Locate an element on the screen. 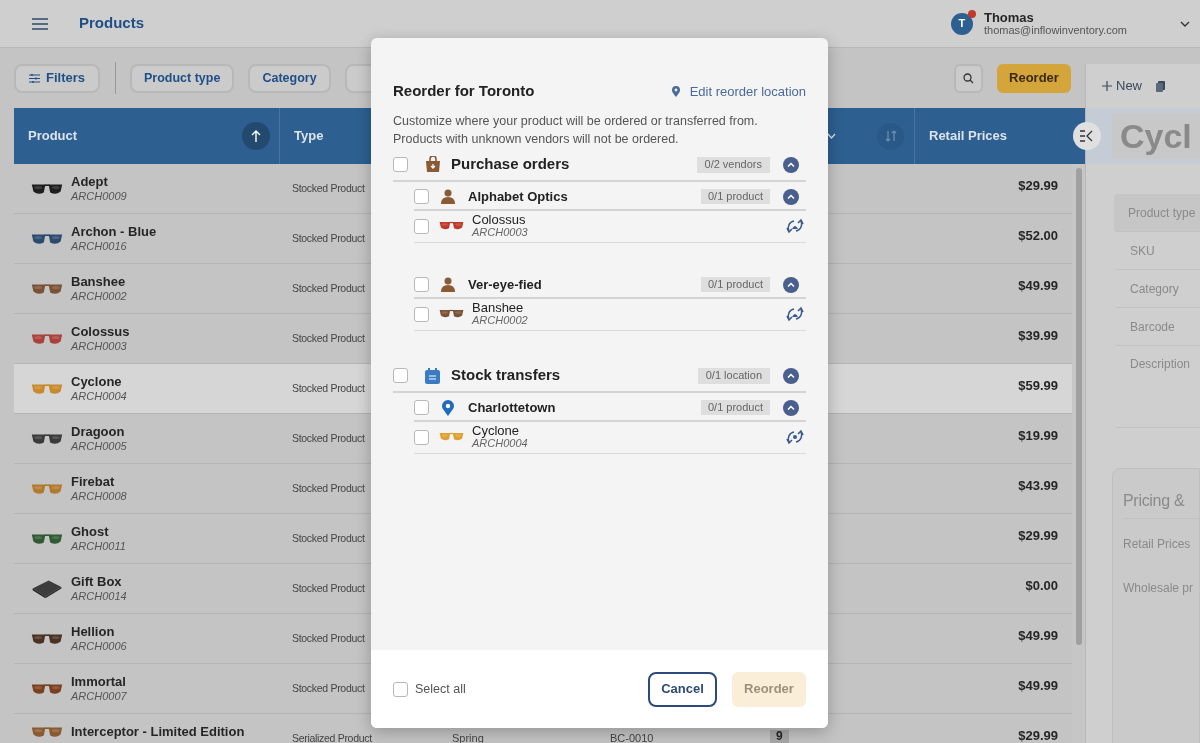 Image resolution: width=1200 pixels, height=743 pixels. product-sku: ARCH0002 is located at coordinates (99, 296).